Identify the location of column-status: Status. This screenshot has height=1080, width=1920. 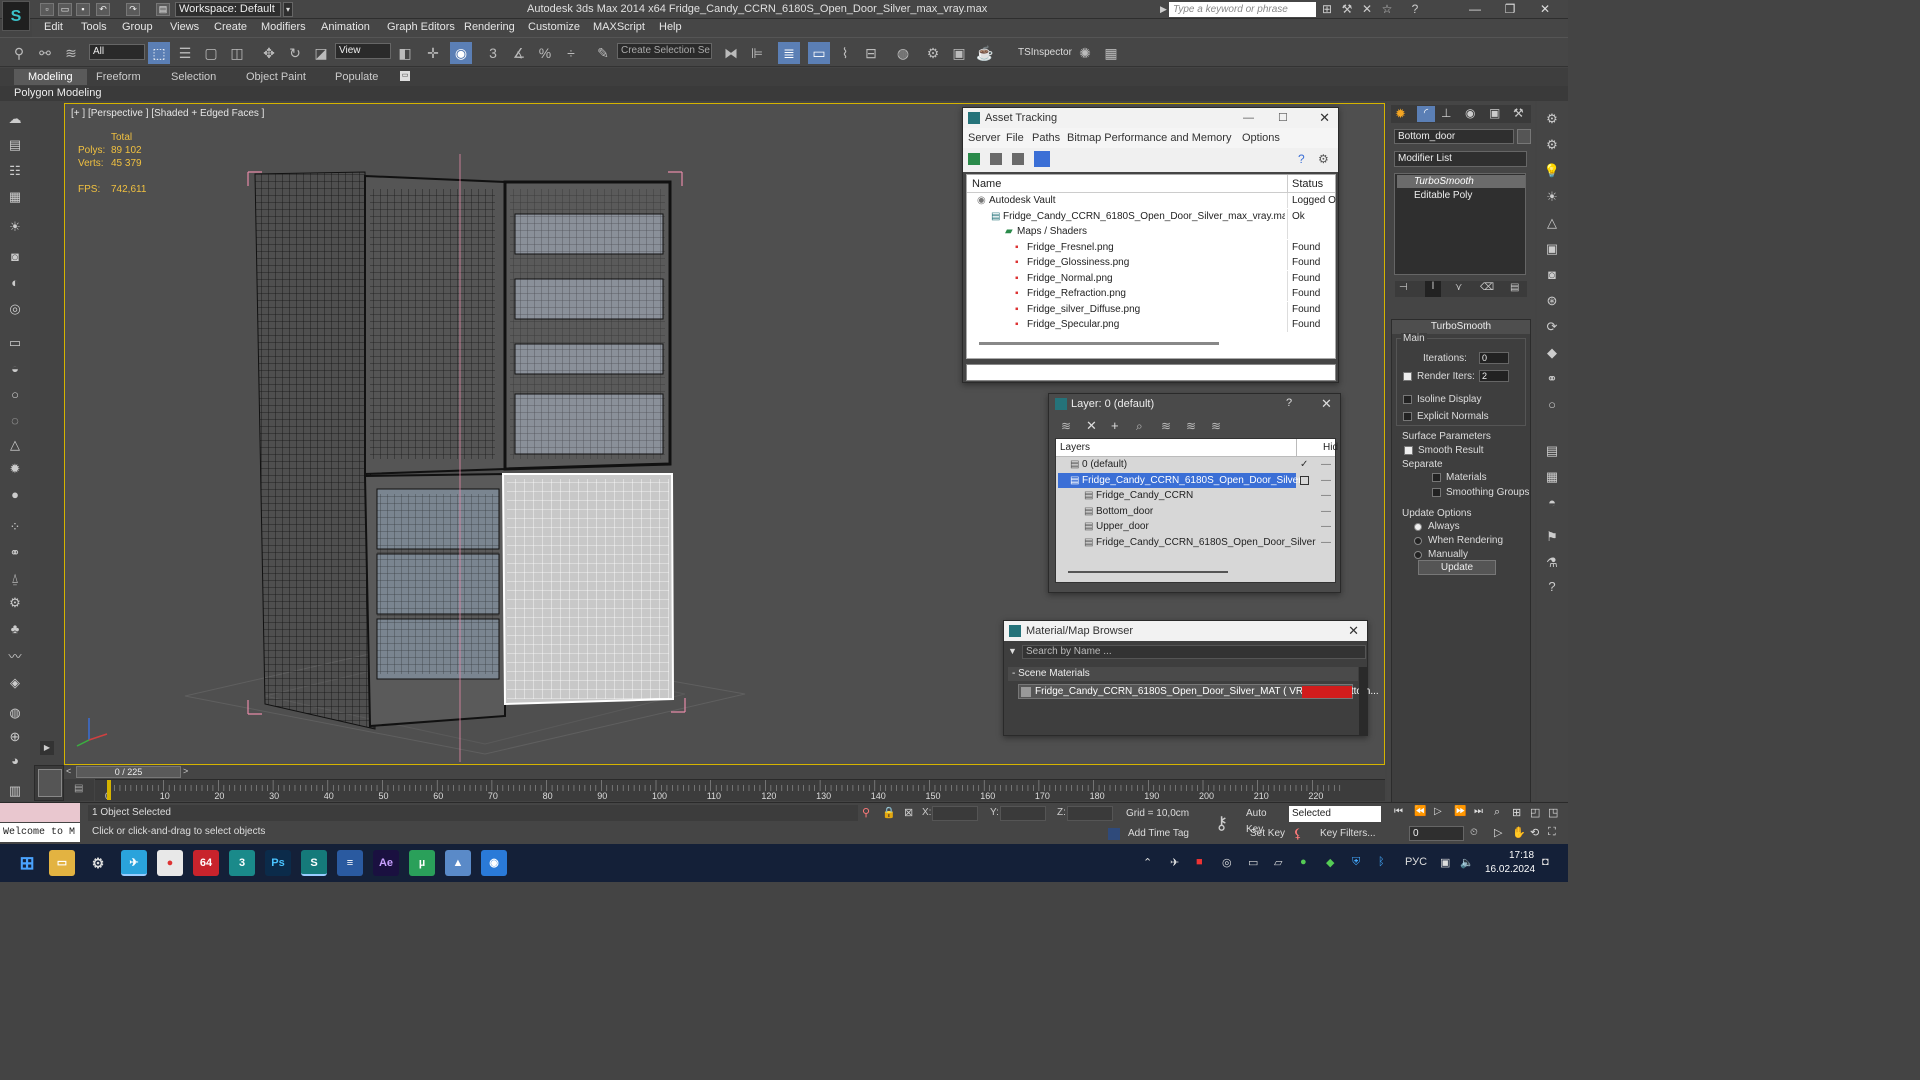
(1307, 184).